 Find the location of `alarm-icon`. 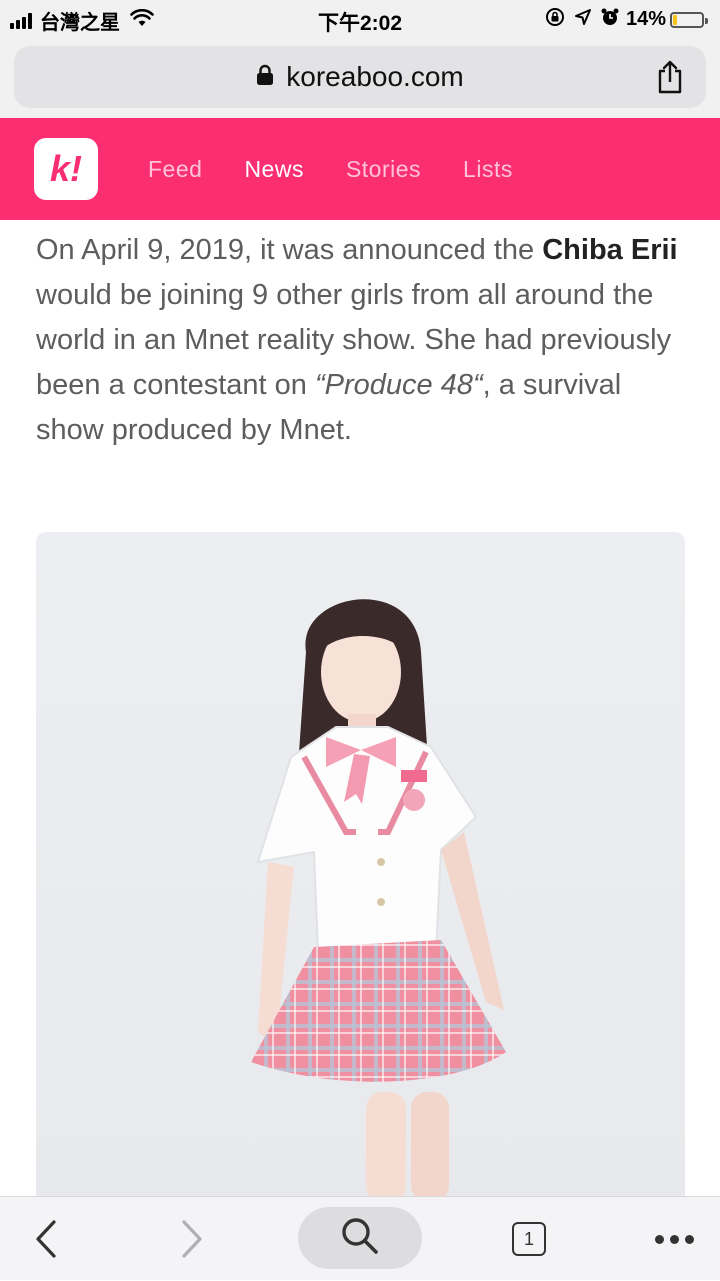

alarm-icon is located at coordinates (610, 19).